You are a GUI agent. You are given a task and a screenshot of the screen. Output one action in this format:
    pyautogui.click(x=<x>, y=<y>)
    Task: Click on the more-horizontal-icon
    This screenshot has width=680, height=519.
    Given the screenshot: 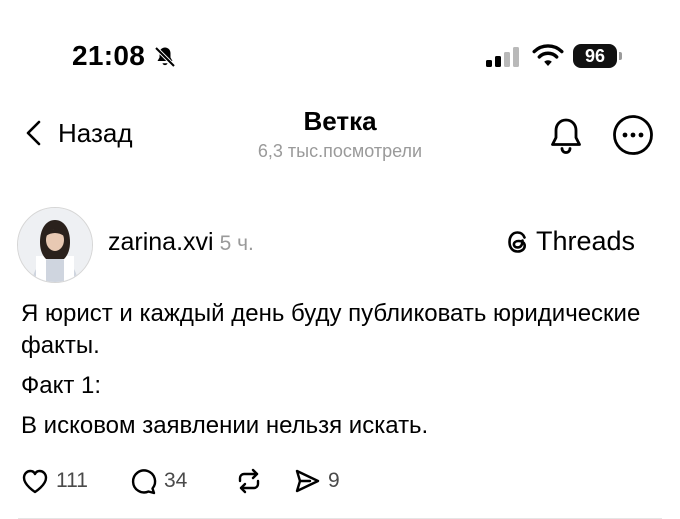 What is the action you would take?
    pyautogui.click(x=633, y=135)
    